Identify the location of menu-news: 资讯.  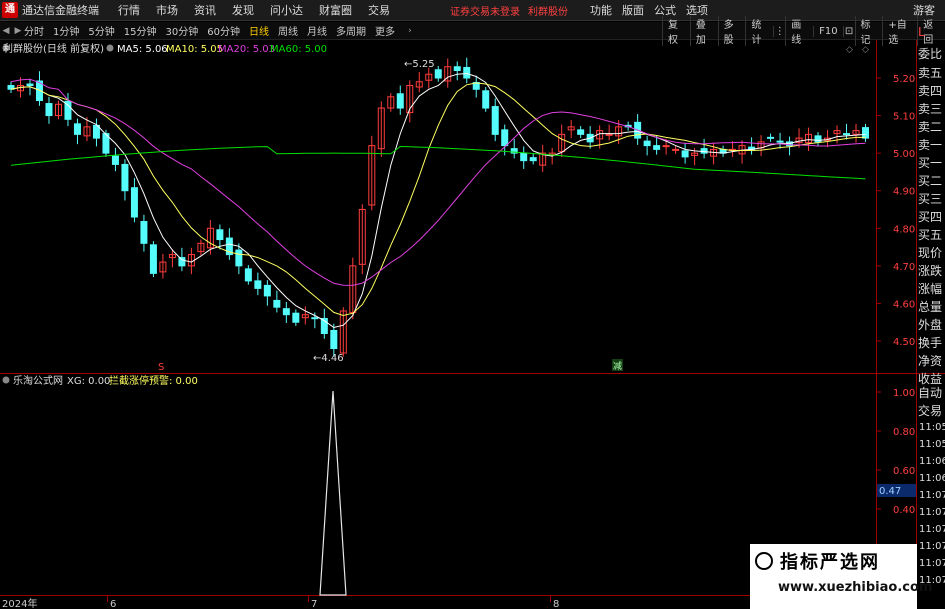
(205, 10).